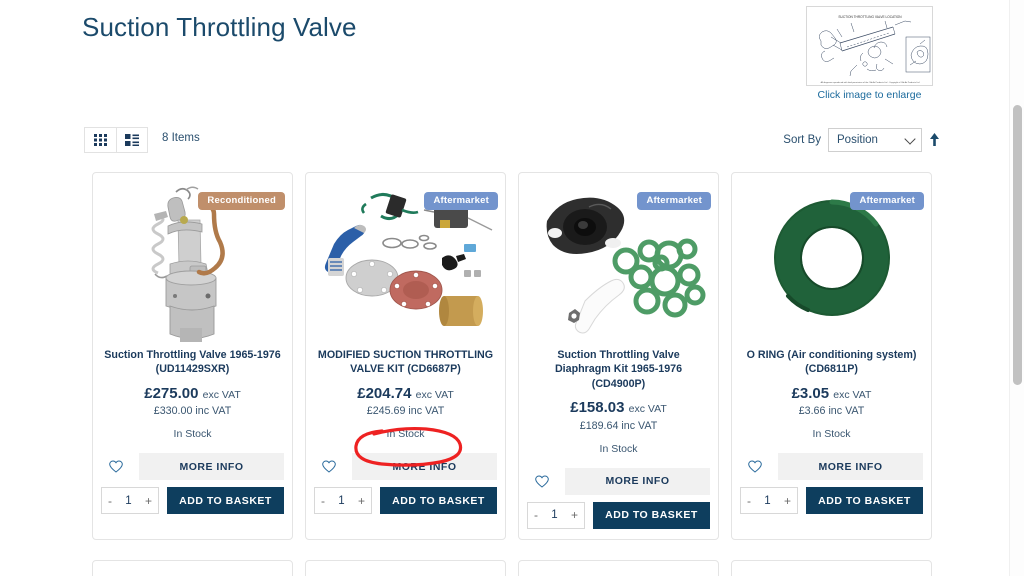 The height and width of the screenshot is (576, 1024). What do you see at coordinates (910, 139) in the screenshot?
I see `chevron-down-icon` at bounding box center [910, 139].